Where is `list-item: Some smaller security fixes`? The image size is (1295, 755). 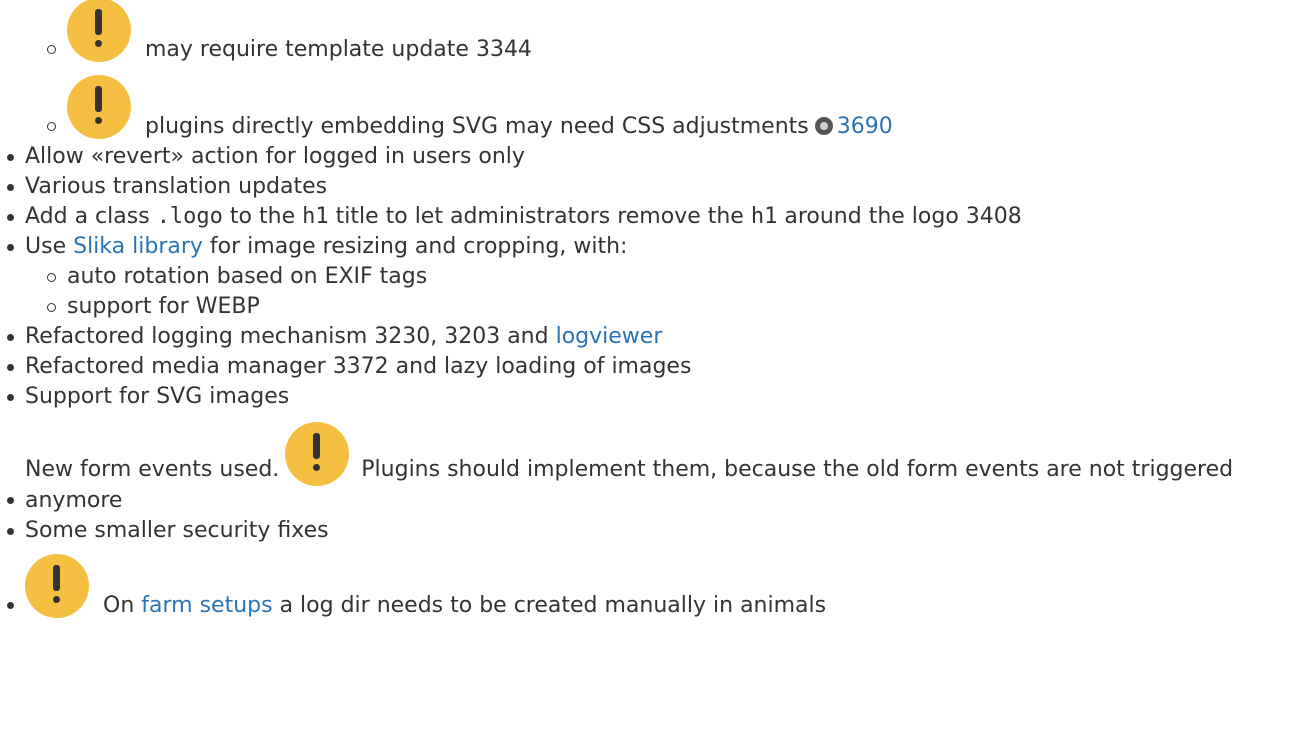 list-item: Some smaller security fixes is located at coordinates (647, 531).